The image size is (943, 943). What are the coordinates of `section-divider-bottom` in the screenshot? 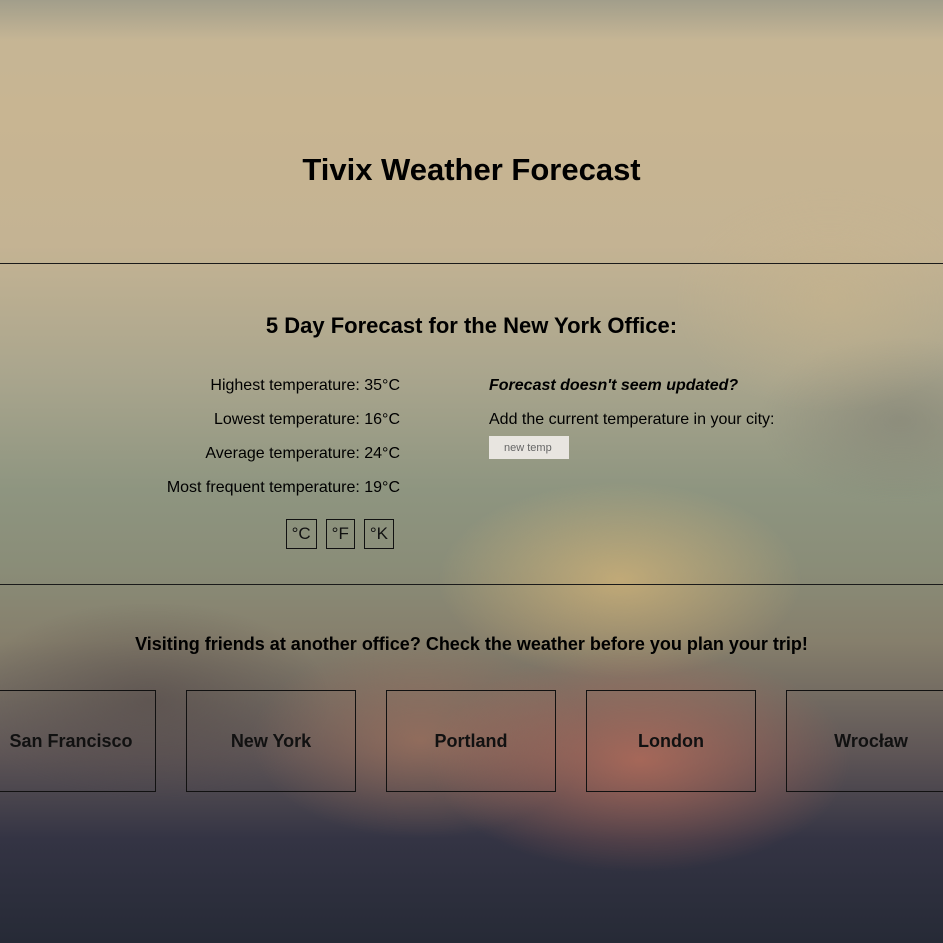 It's located at (471, 584).